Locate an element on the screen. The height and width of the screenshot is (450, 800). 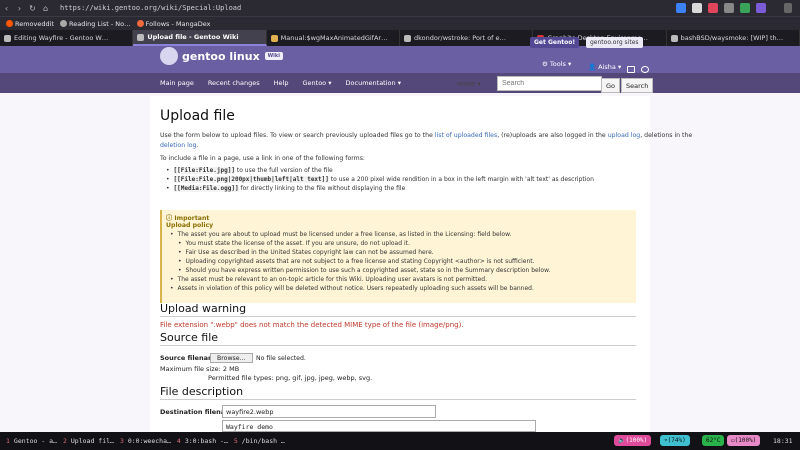
bookmark-item: Removeddit is located at coordinates (30, 24).